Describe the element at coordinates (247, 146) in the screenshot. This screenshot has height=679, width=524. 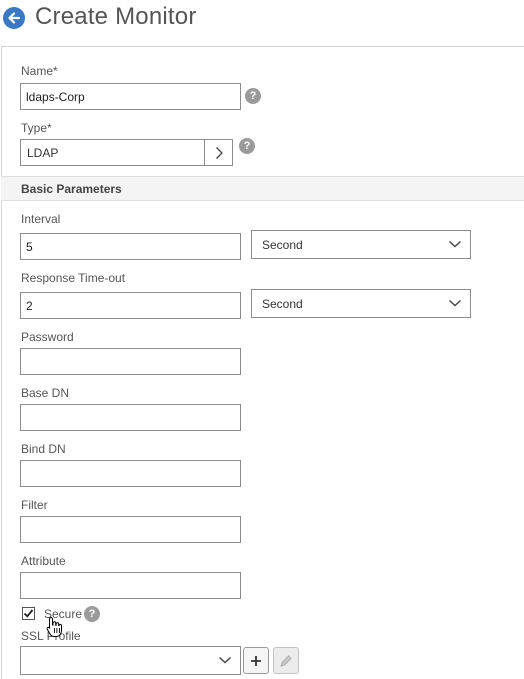
I see `type-help-icon: ?` at that location.